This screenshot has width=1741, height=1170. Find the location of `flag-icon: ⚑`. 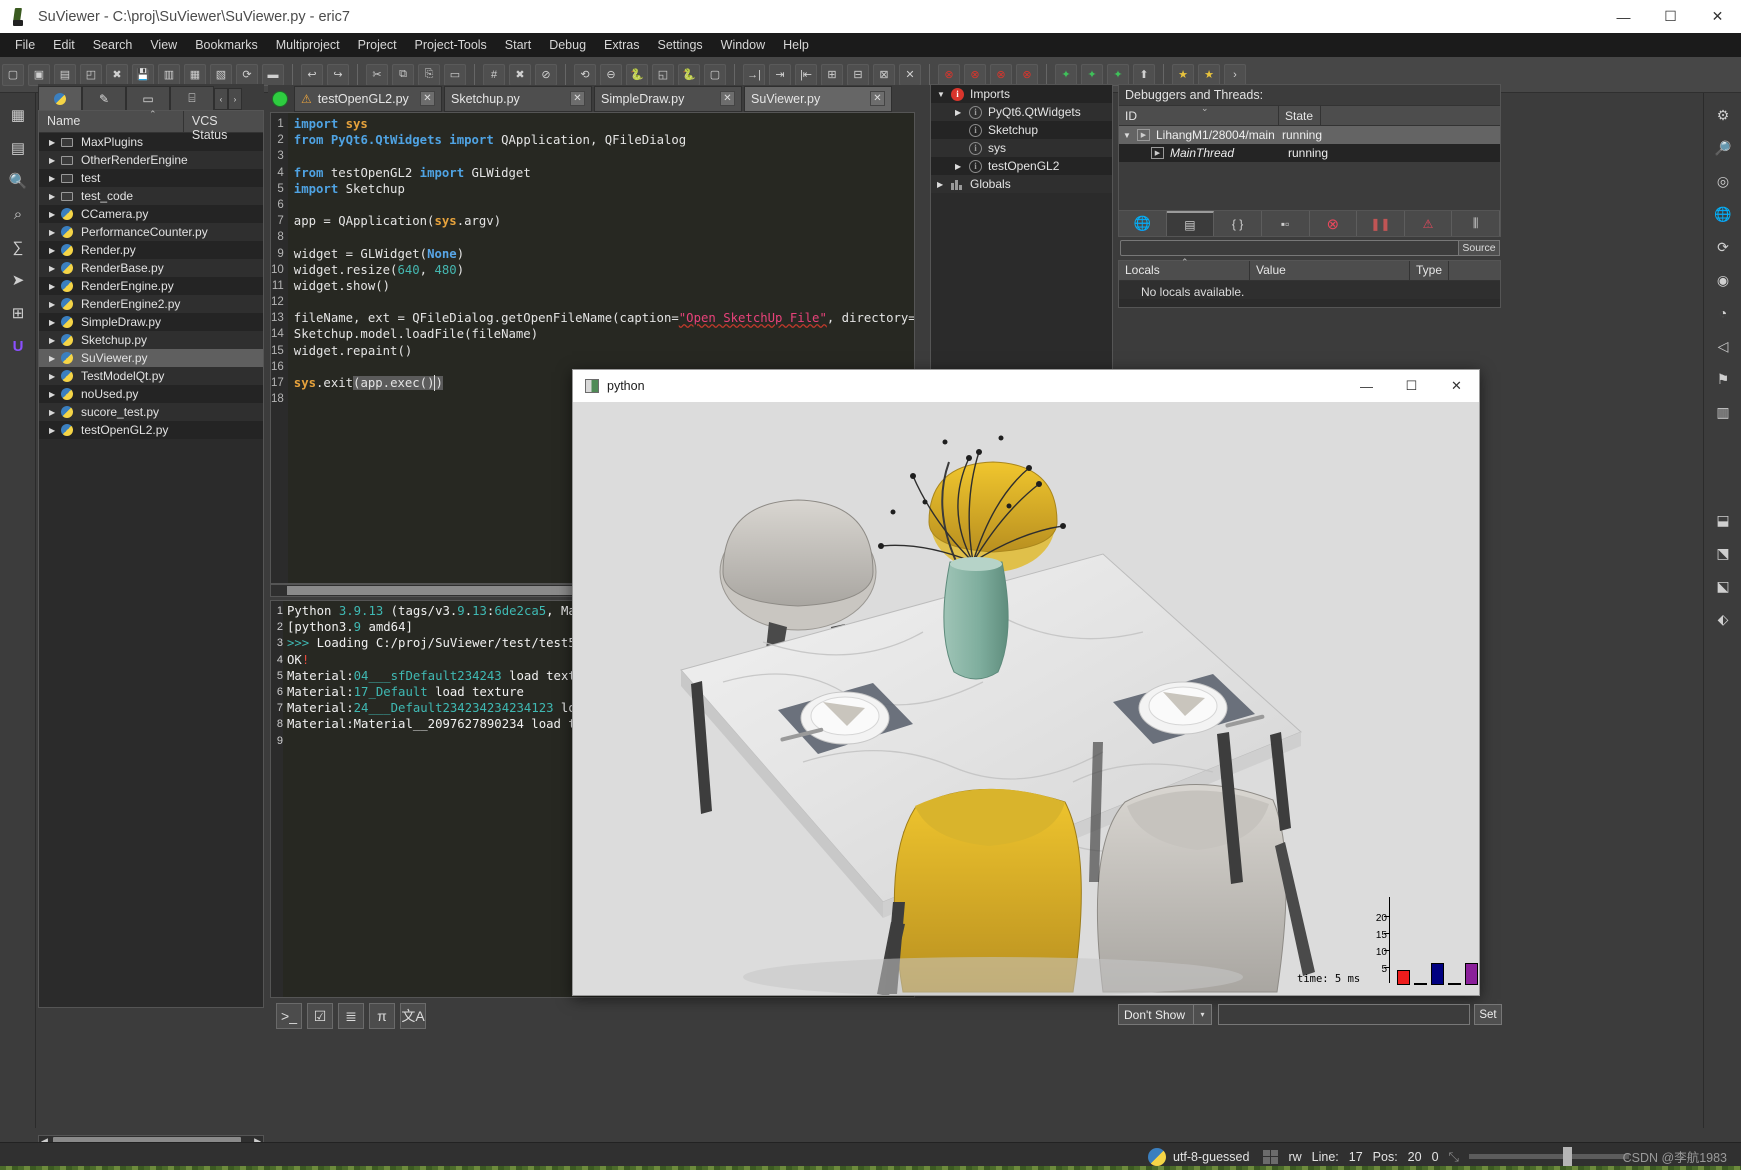

flag-icon: ⚑ is located at coordinates (1723, 379).